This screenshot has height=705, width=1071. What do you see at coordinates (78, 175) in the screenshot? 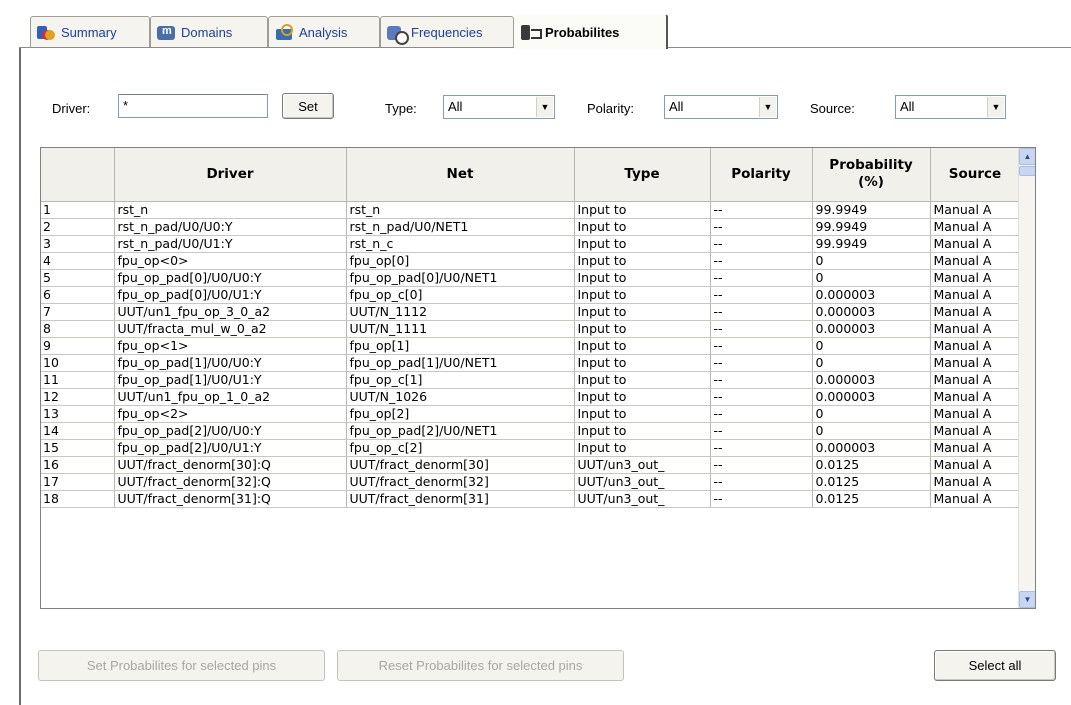
I see `column-header-index` at bounding box center [78, 175].